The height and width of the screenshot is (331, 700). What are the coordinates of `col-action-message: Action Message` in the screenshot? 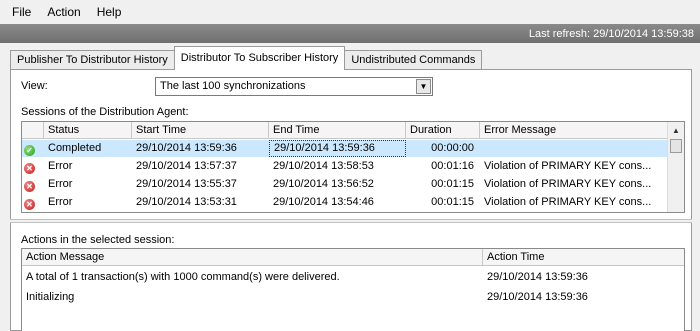 It's located at (252, 257).